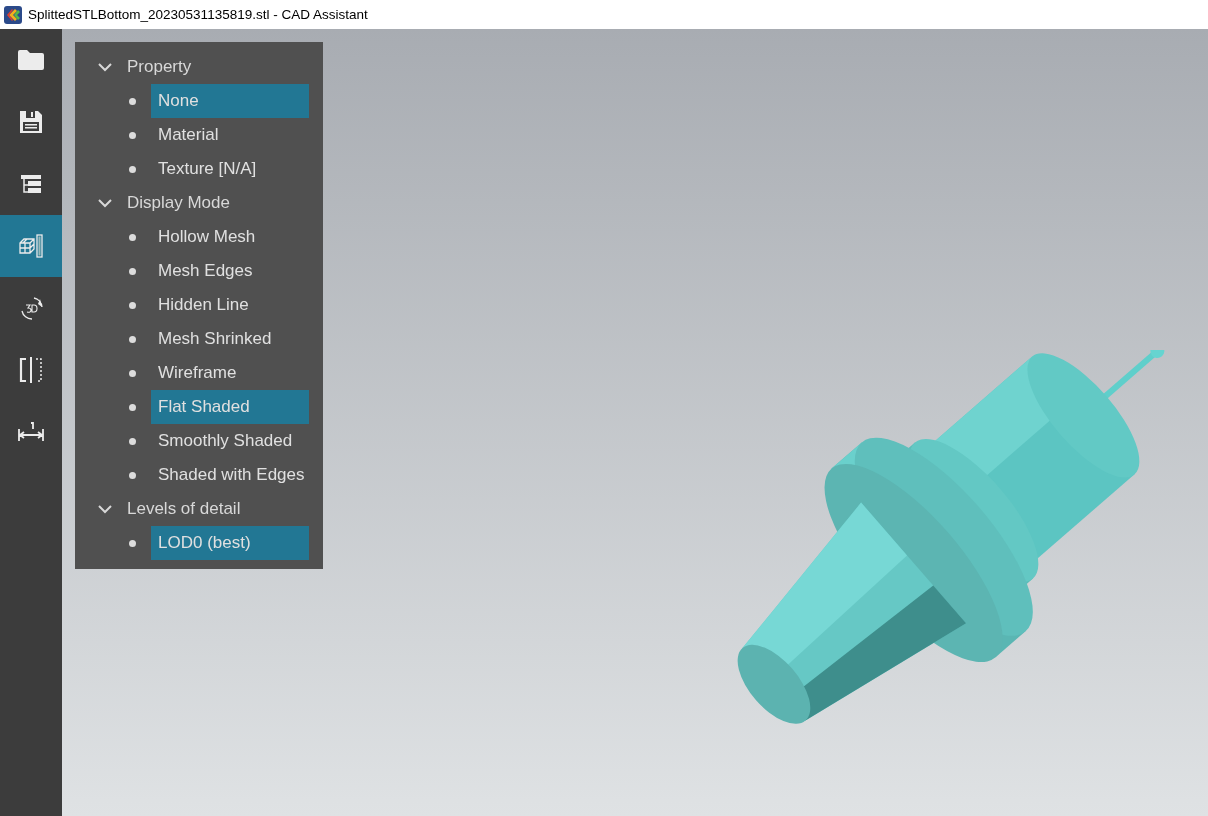  Describe the element at coordinates (230, 101) in the screenshot. I see `option-item: None` at that location.